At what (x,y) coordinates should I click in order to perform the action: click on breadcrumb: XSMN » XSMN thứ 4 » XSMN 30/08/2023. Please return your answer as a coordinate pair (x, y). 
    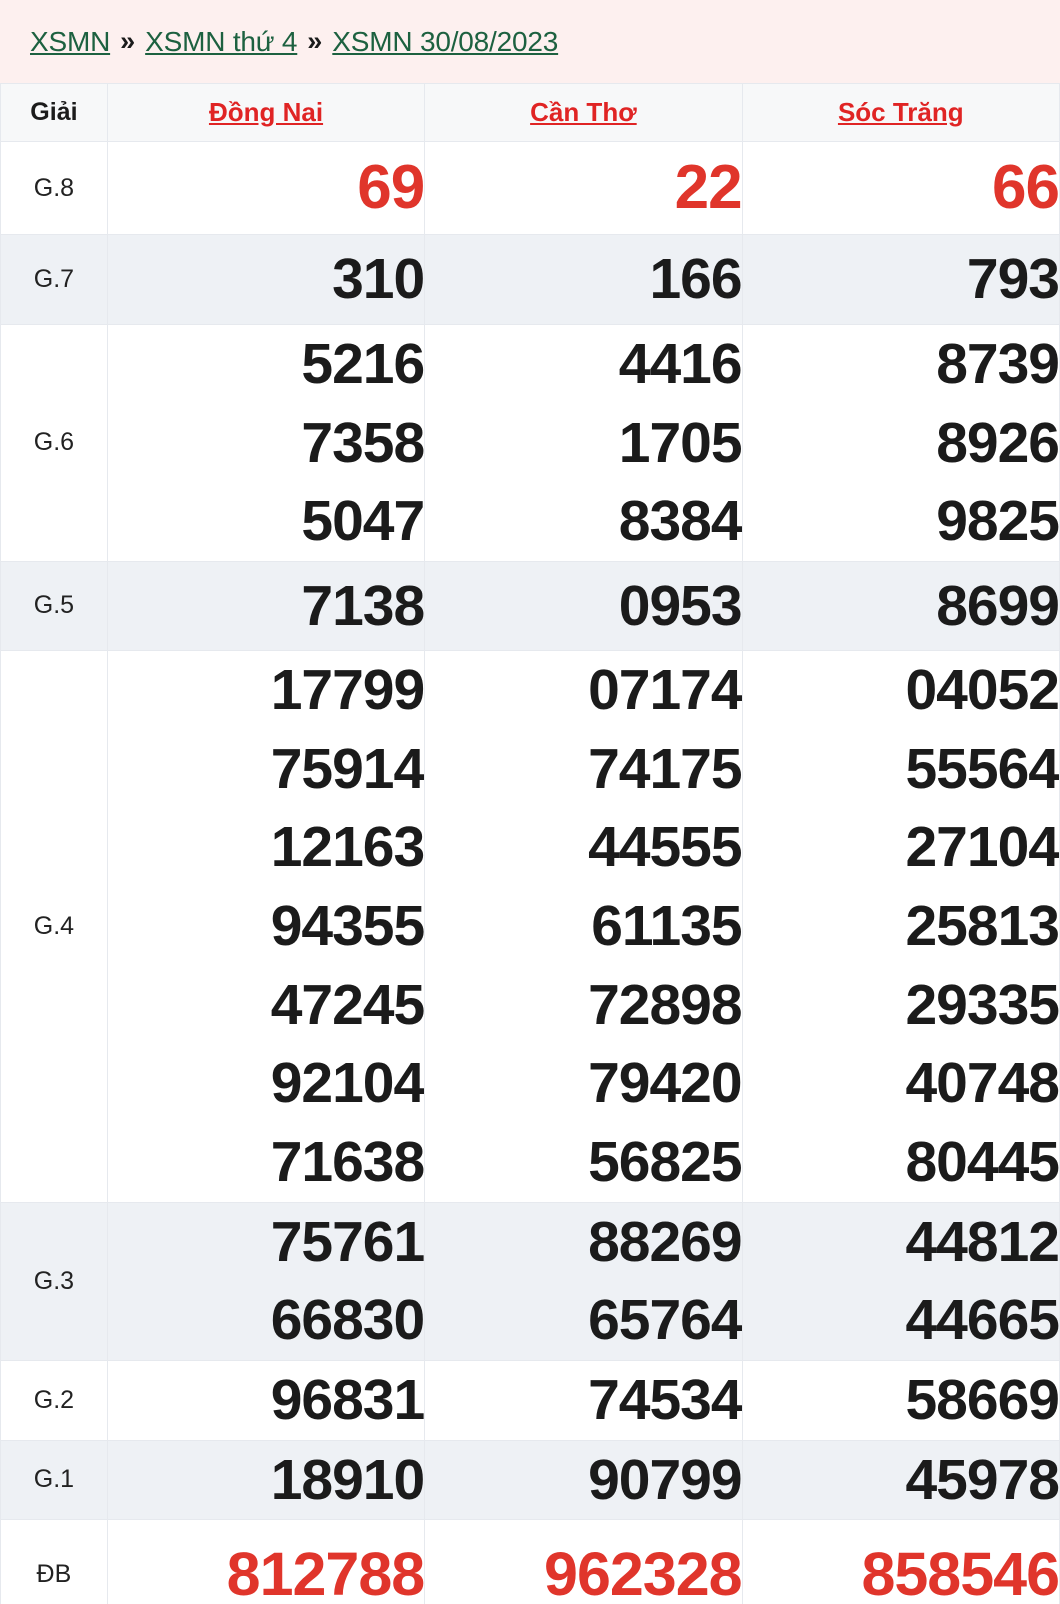
    Looking at the image, I should click on (530, 41).